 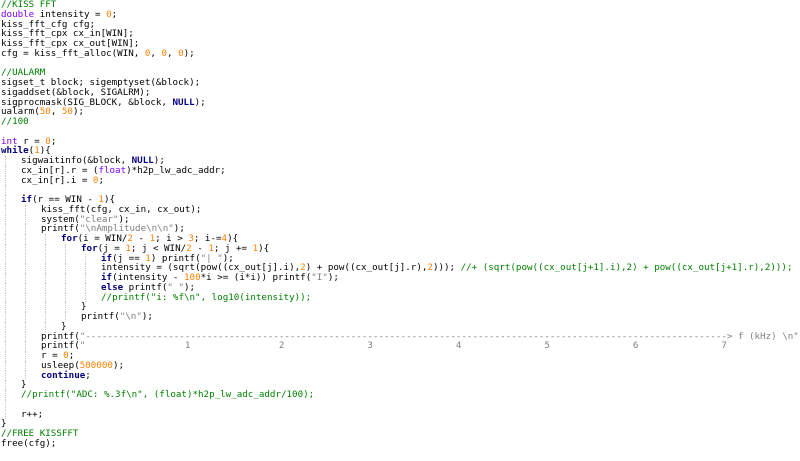 I want to click on code-line: printf(" 1 2 3 4 5 6 7 8 9\n");, so click(x=400, y=346).